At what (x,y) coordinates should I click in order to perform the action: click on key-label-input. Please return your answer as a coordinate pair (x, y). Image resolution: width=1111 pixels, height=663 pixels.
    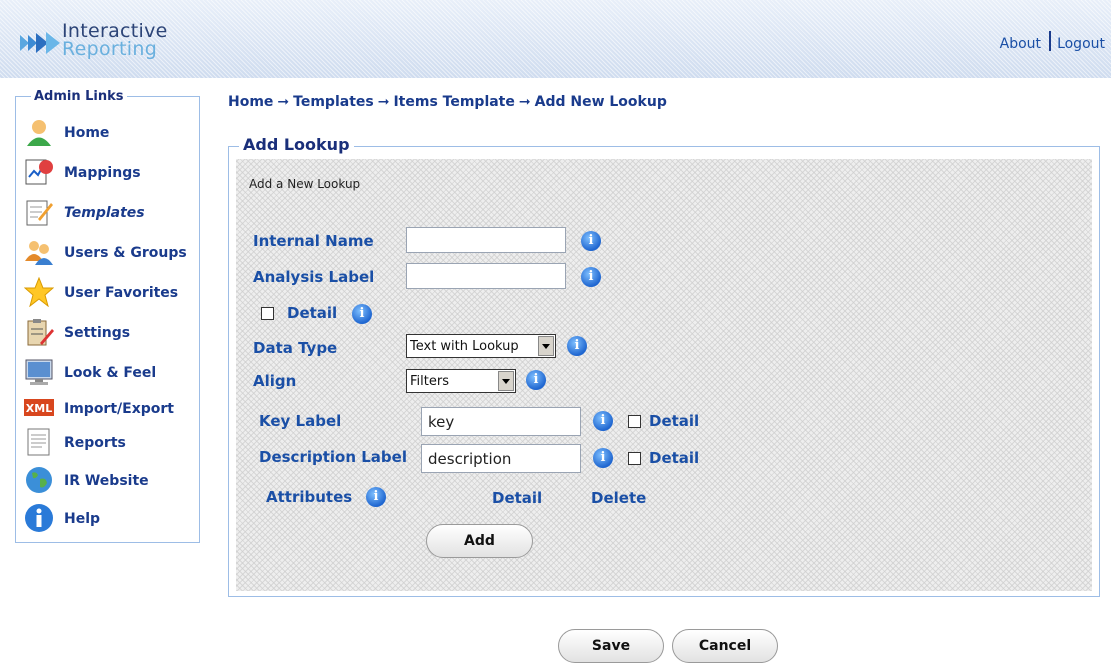
    Looking at the image, I should click on (501, 421).